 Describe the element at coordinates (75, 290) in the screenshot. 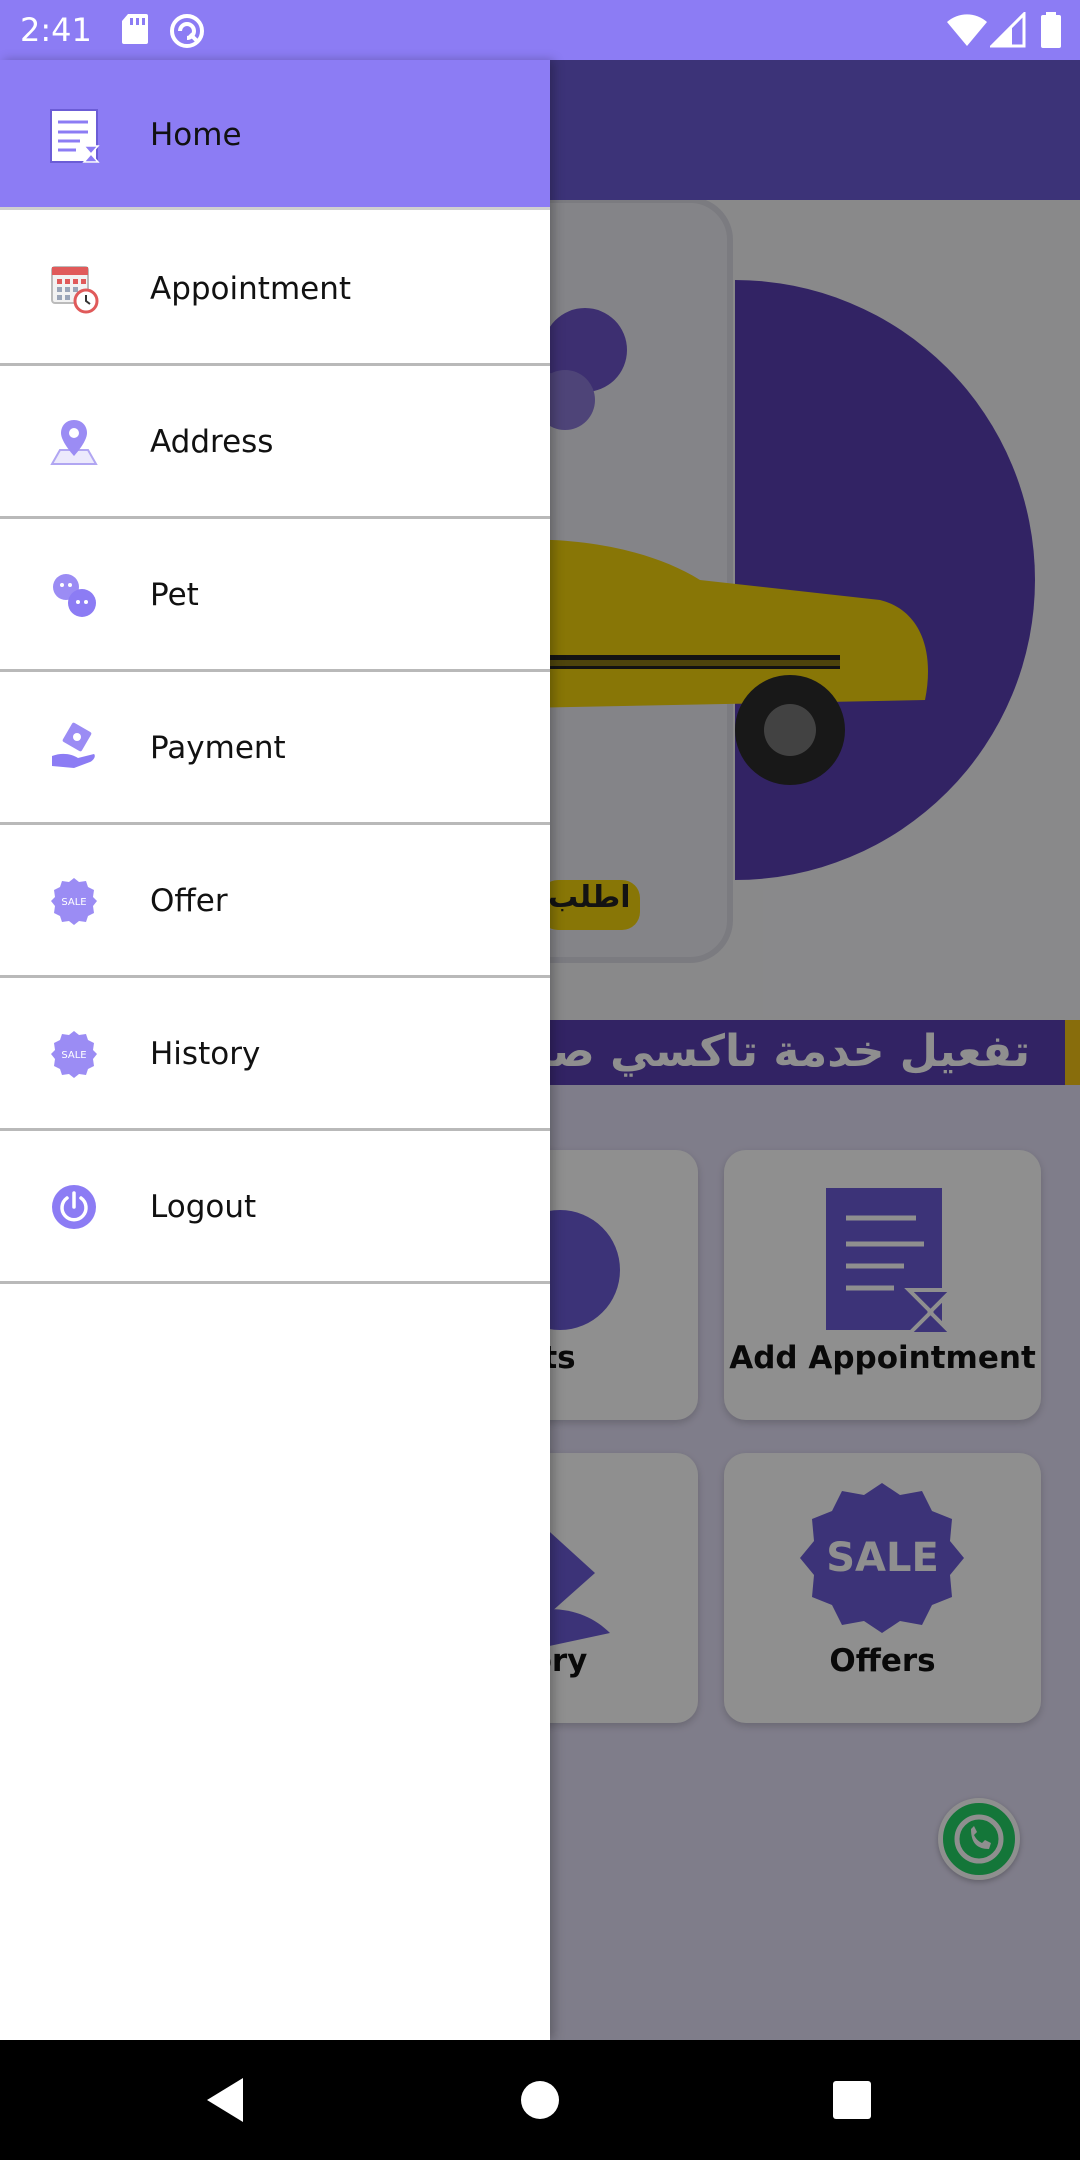

I see `calendar-clock-icon` at that location.